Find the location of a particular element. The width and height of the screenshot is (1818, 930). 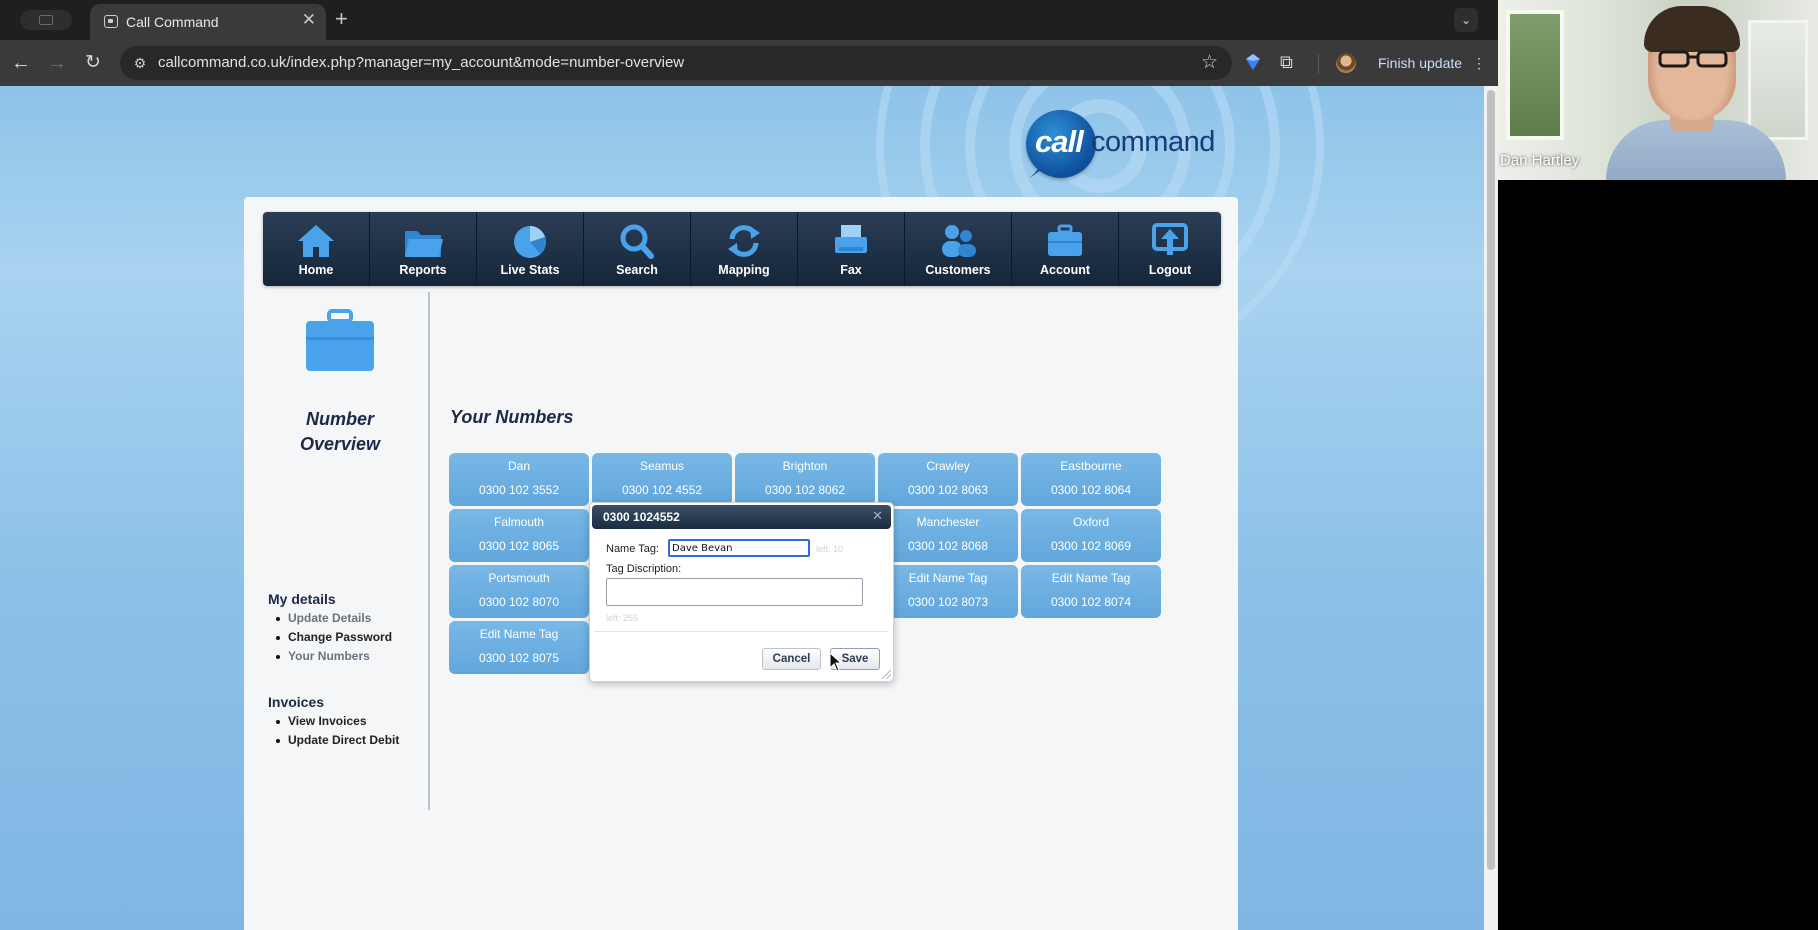

phone-number: 0300 102 8073 is located at coordinates (948, 602).